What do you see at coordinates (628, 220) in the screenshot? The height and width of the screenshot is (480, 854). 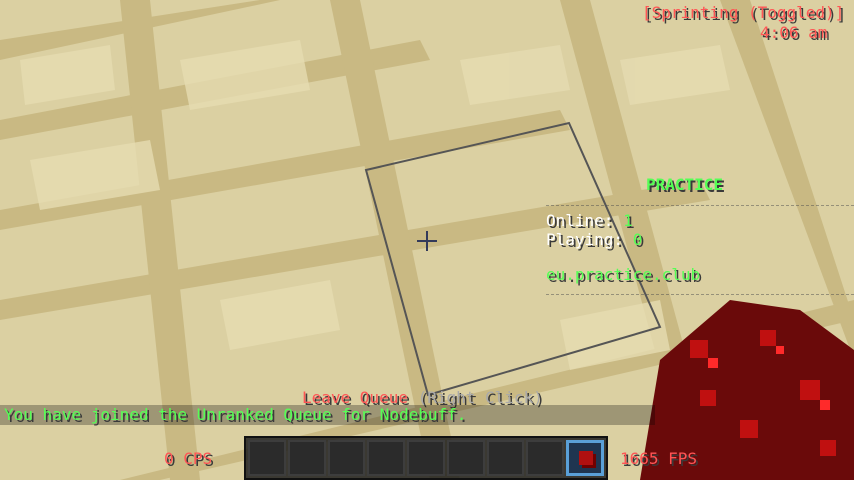 I see `online-value: 1` at bounding box center [628, 220].